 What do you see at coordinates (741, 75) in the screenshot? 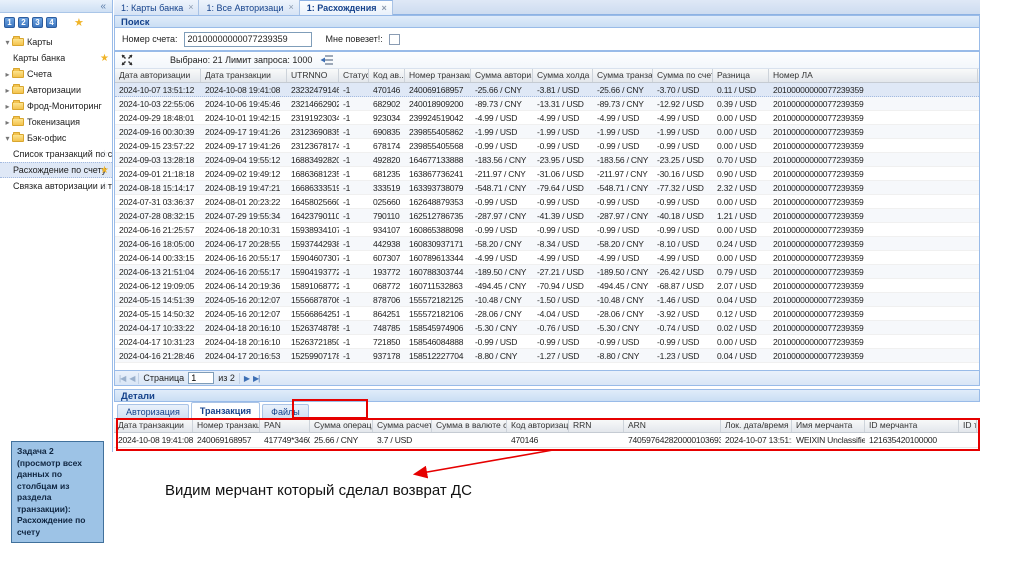
I see `column-header: Разница` at bounding box center [741, 75].